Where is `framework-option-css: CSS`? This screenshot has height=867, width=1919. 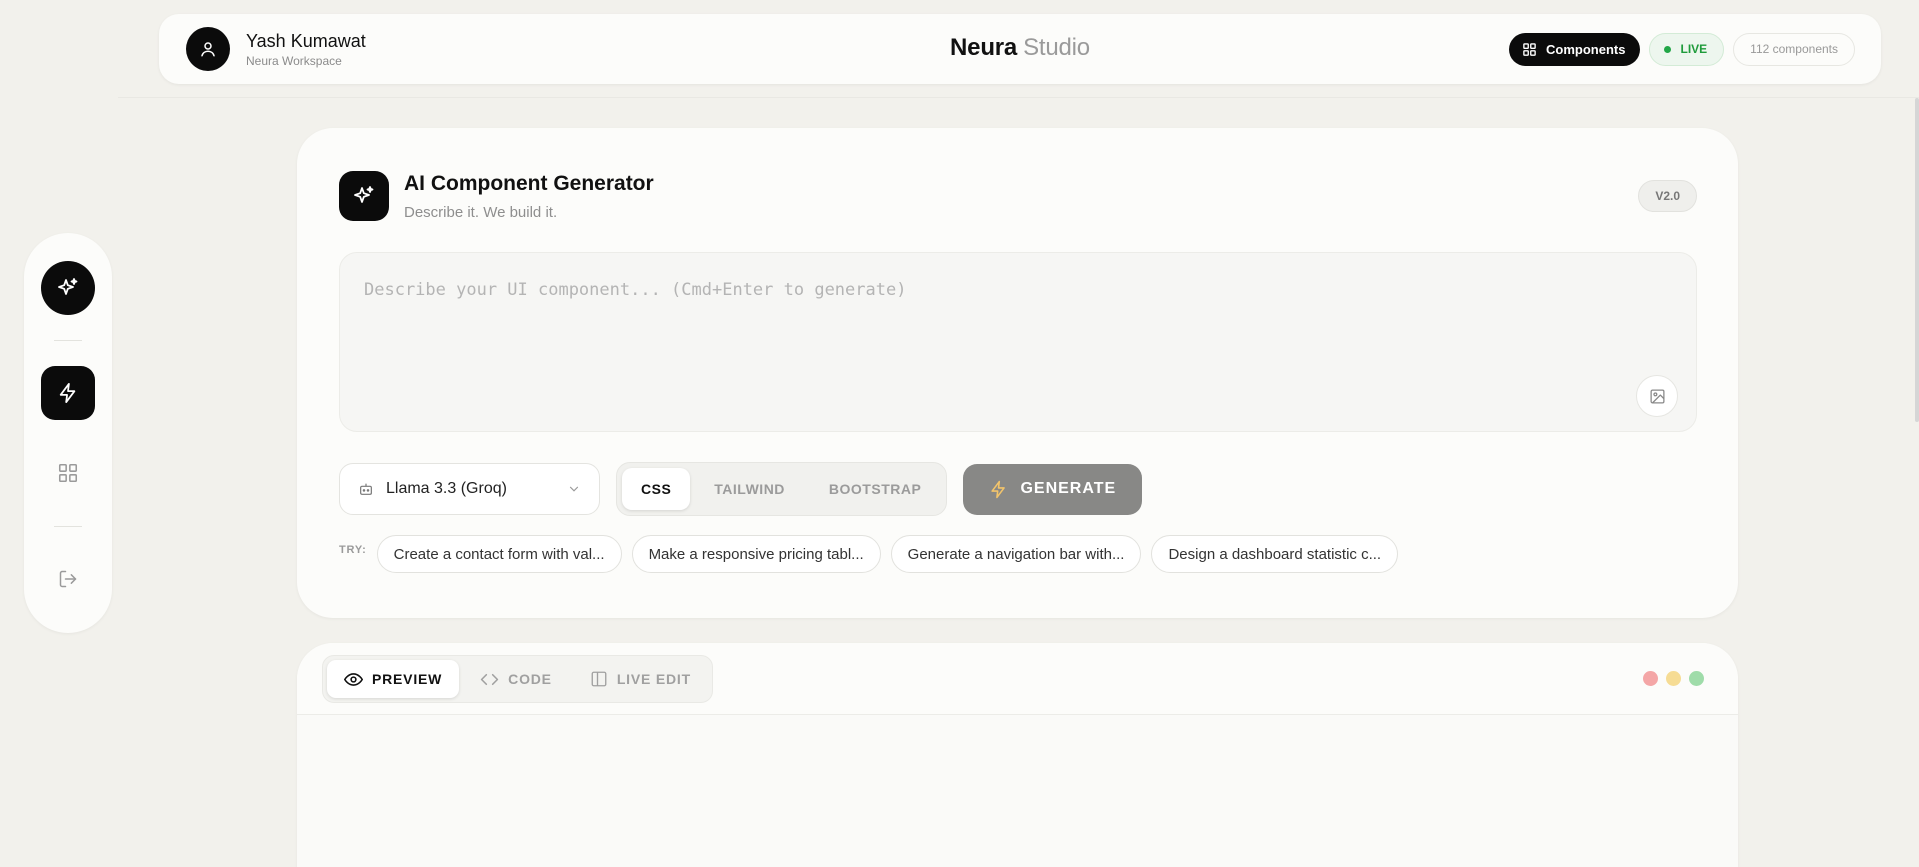
framework-option-css: CSS is located at coordinates (656, 489).